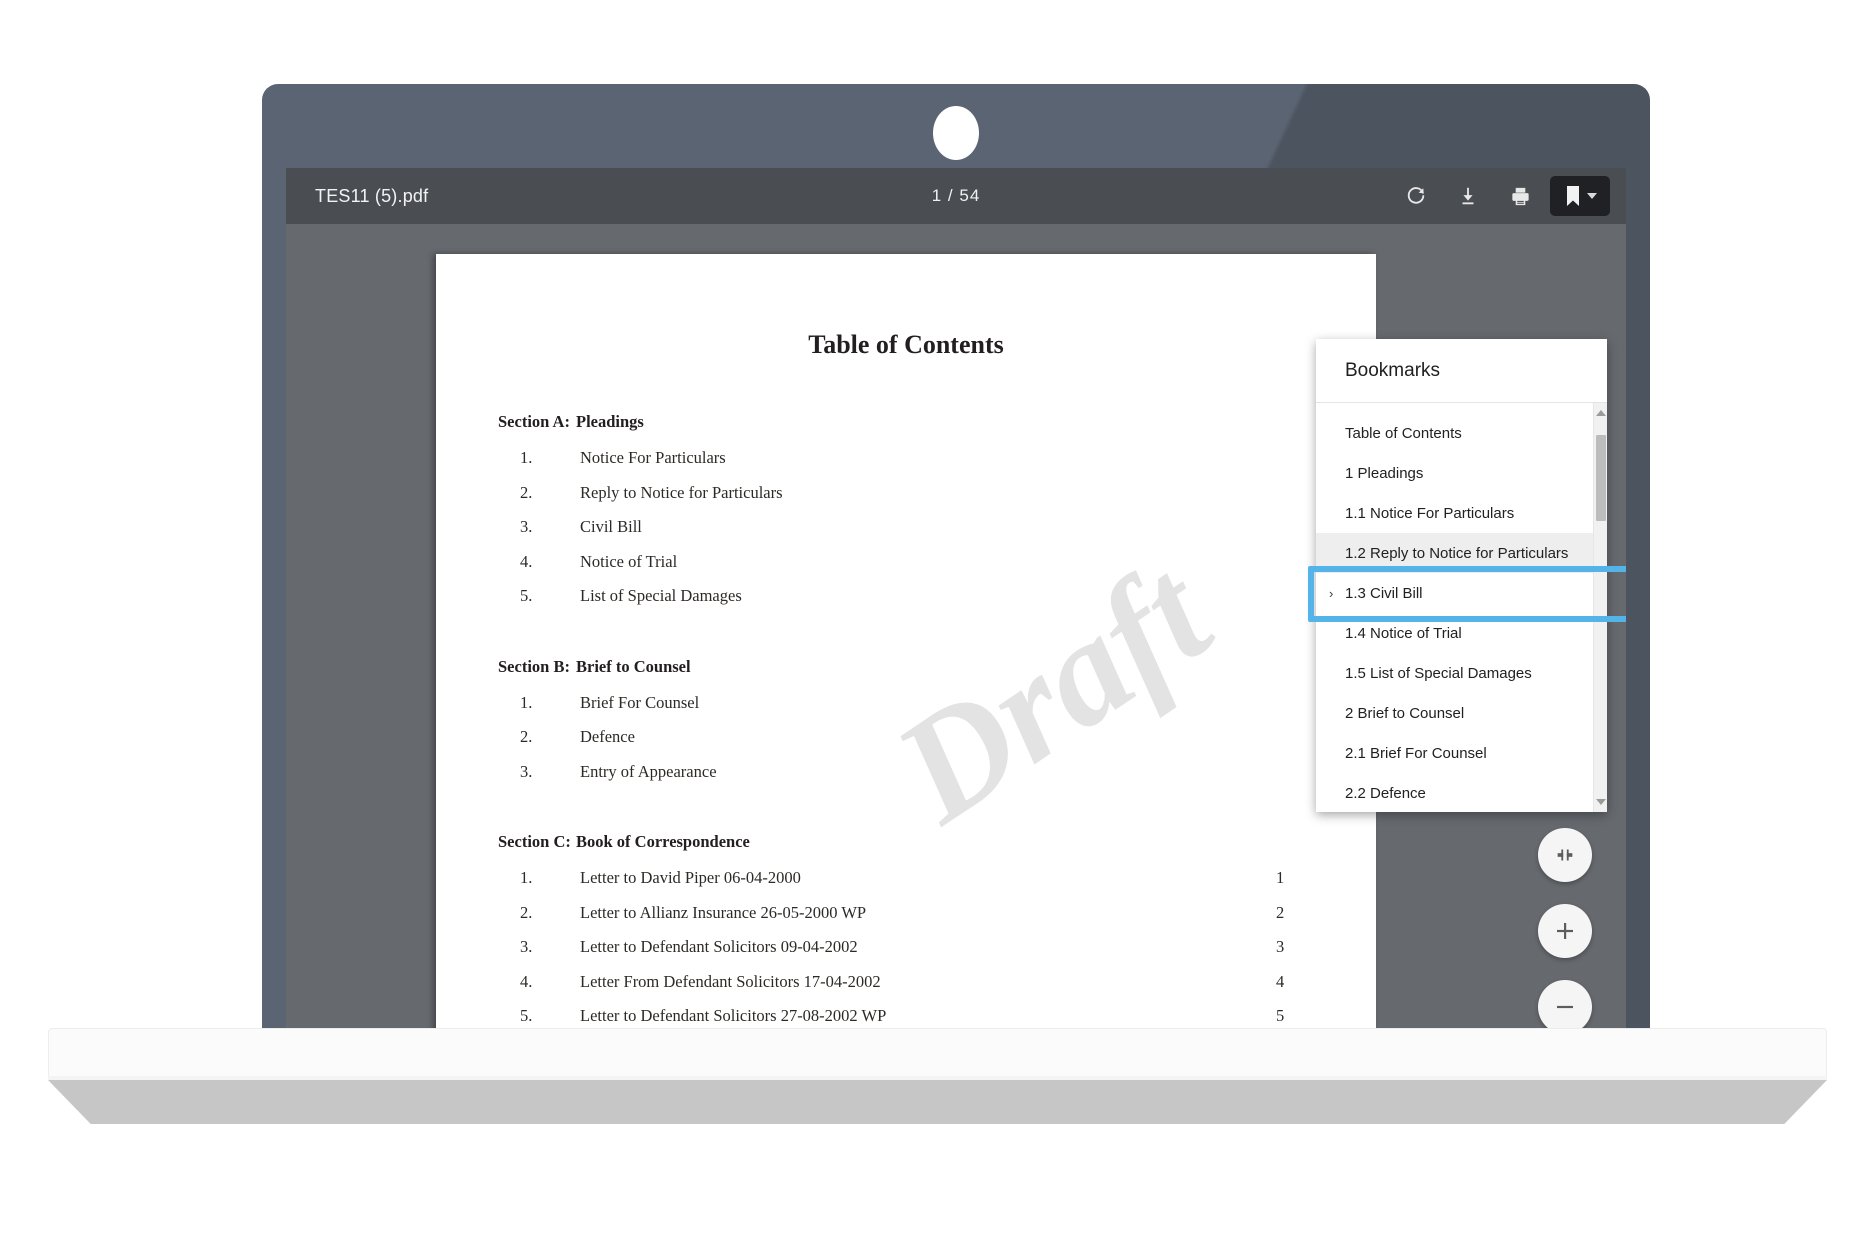 The width and height of the screenshot is (1875, 1250). I want to click on document-toc-row: 3. Civil Bill, so click(906, 526).